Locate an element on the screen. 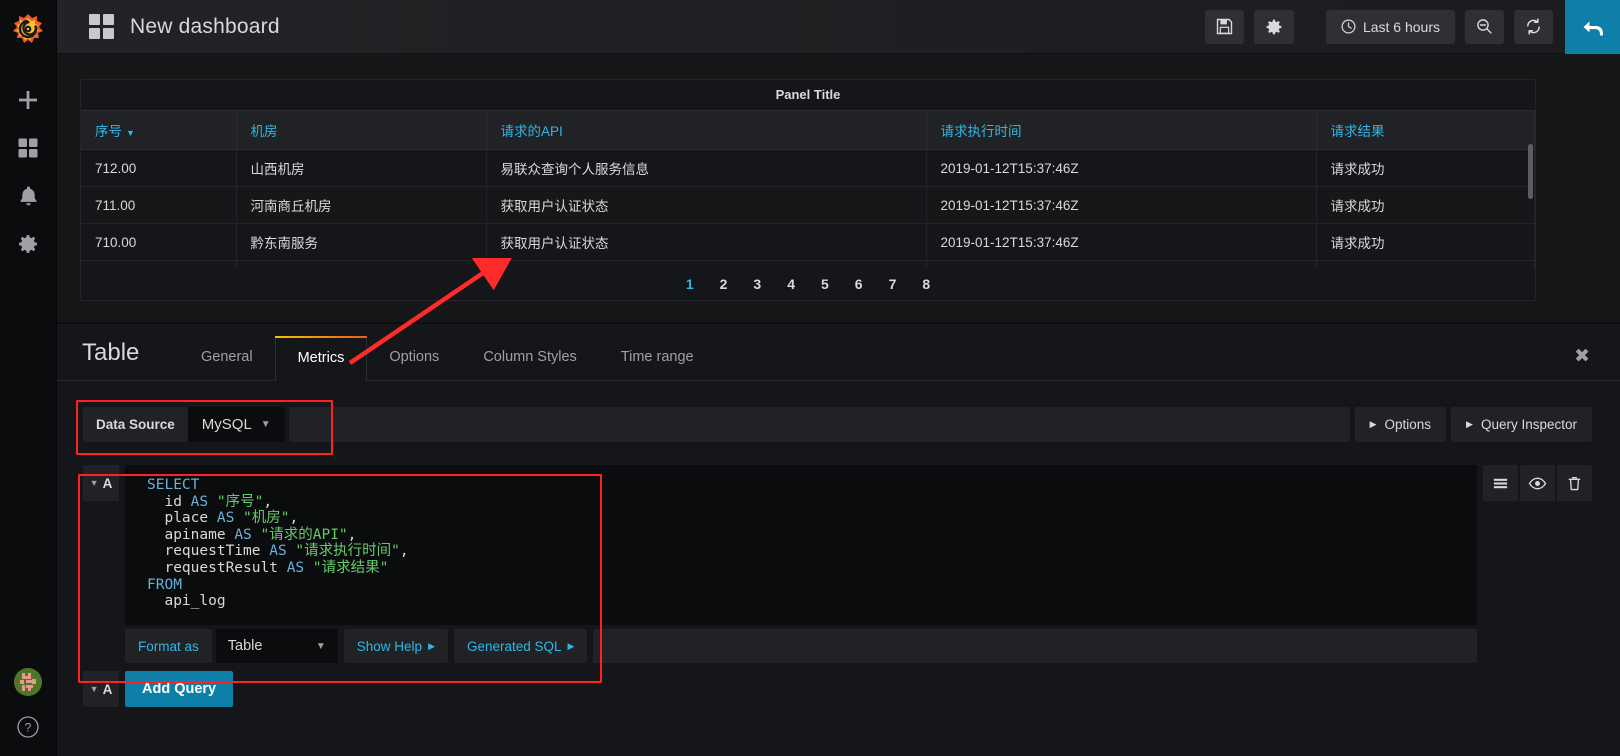 Image resolution: width=1620 pixels, height=756 pixels. add-query-button: Add Query is located at coordinates (179, 689).